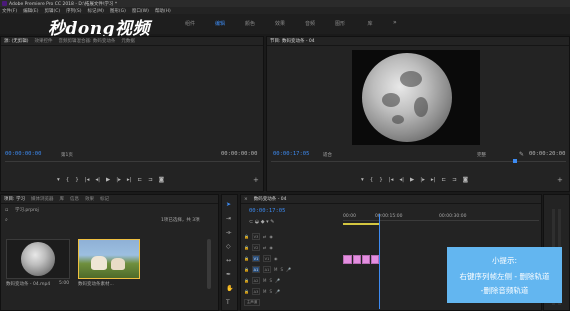 This screenshot has width=570, height=311. I want to click on source-time-ruler, so click(132, 163).